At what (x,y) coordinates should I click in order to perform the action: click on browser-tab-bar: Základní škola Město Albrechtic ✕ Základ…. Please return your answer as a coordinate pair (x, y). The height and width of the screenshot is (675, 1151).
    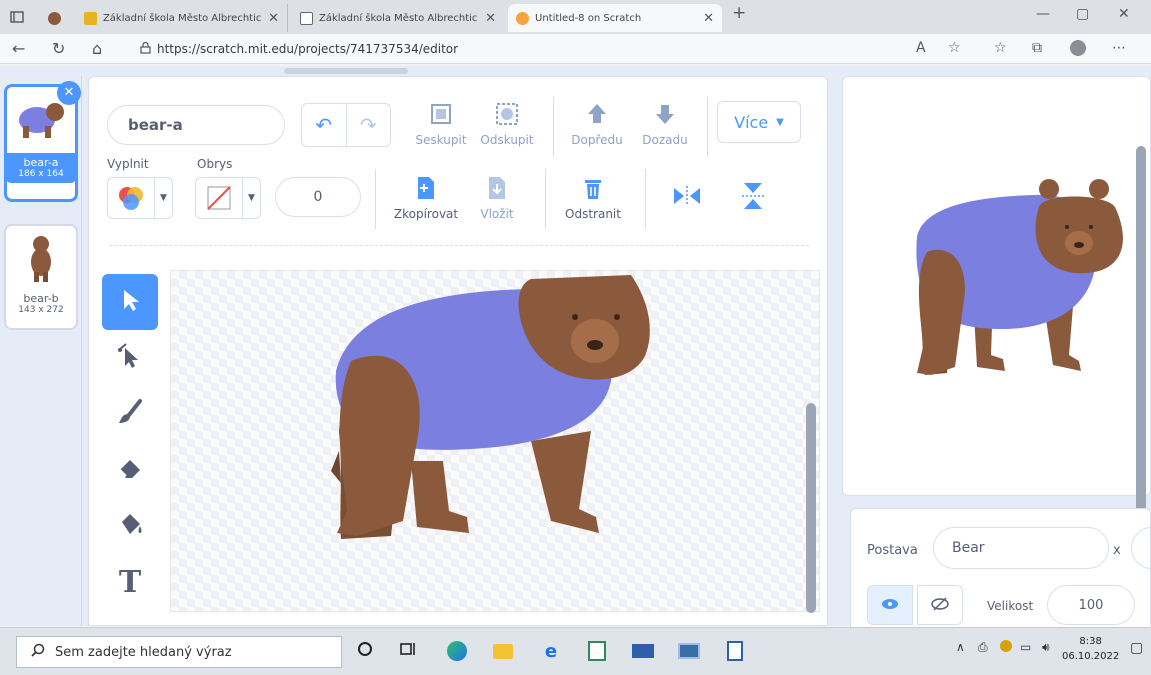
    Looking at the image, I should click on (575, 17).